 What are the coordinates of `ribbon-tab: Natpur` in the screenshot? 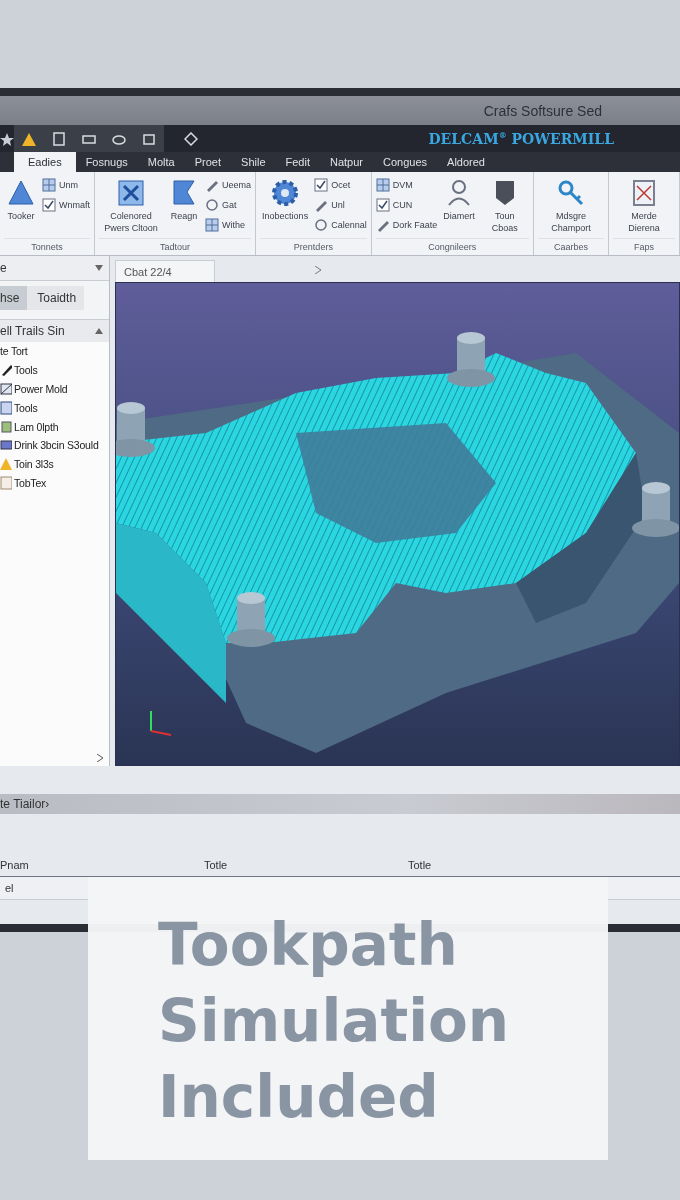 It's located at (346, 162).